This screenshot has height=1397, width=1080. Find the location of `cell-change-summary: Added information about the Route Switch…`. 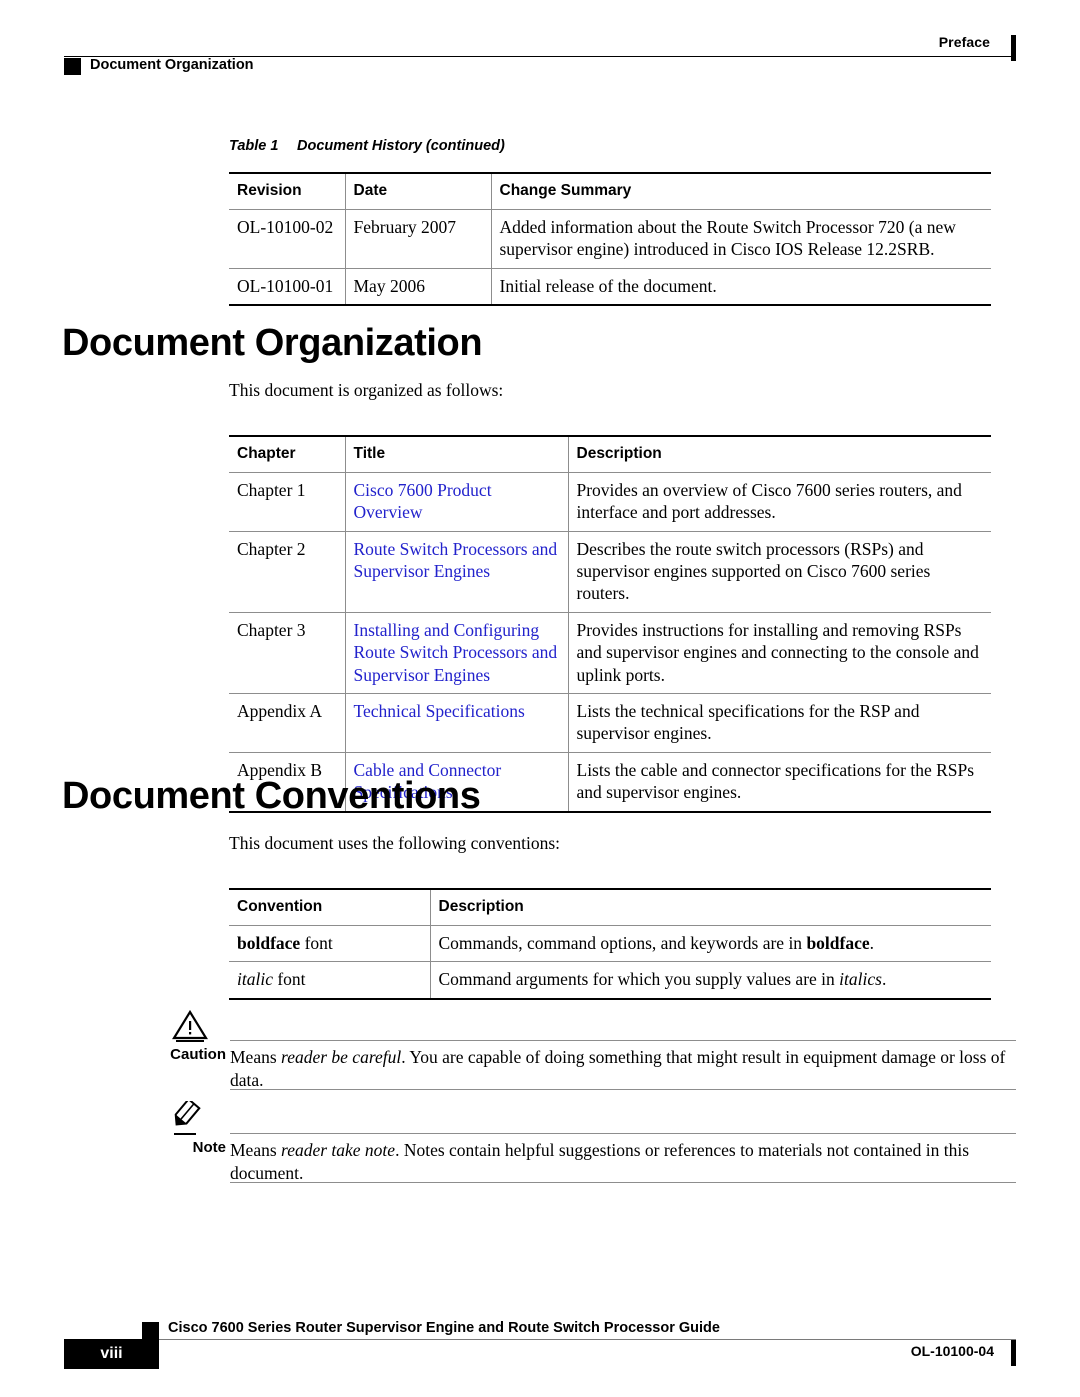

cell-change-summary: Added information about the Route Switch… is located at coordinates (740, 239).